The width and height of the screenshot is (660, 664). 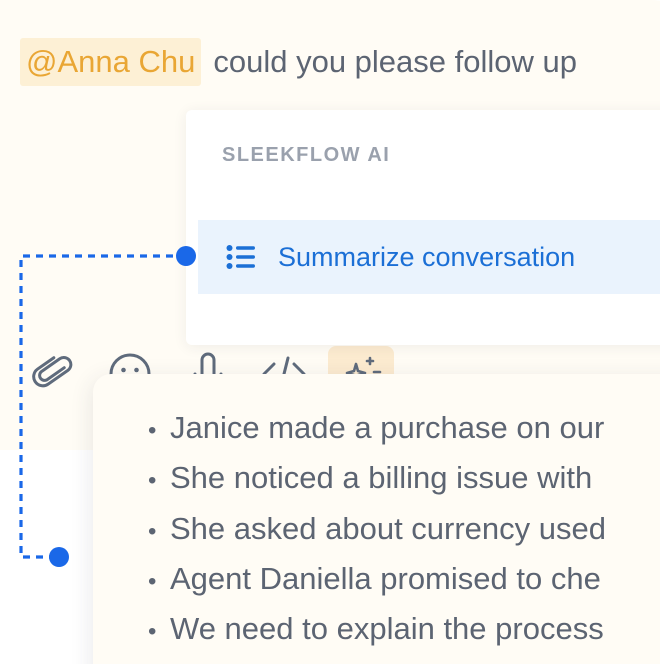 What do you see at coordinates (374, 578) in the screenshot?
I see `summary-item: • Agent Daniella promised to che` at bounding box center [374, 578].